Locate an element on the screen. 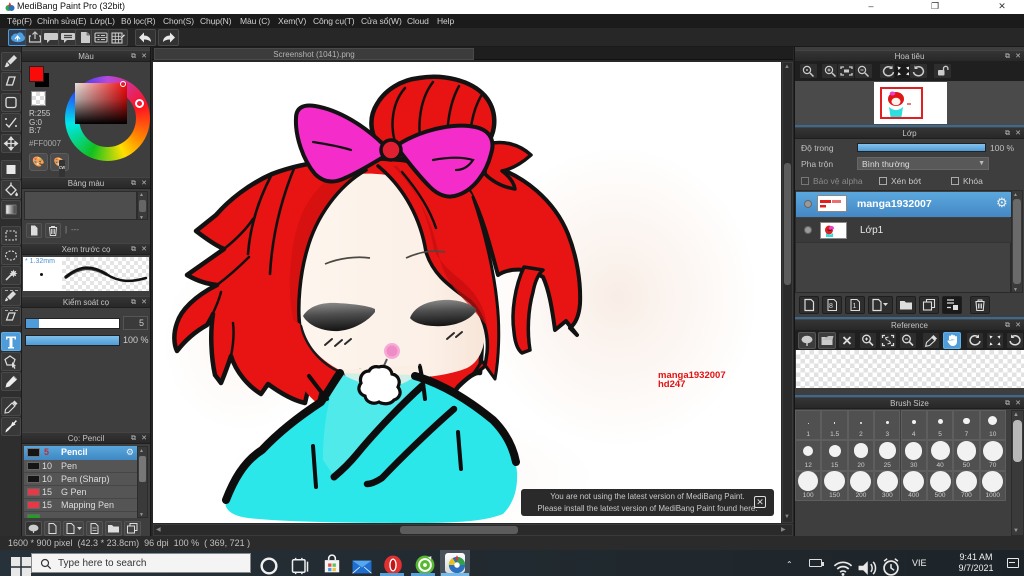  svg-text: 1 is located at coordinates (855, 306).